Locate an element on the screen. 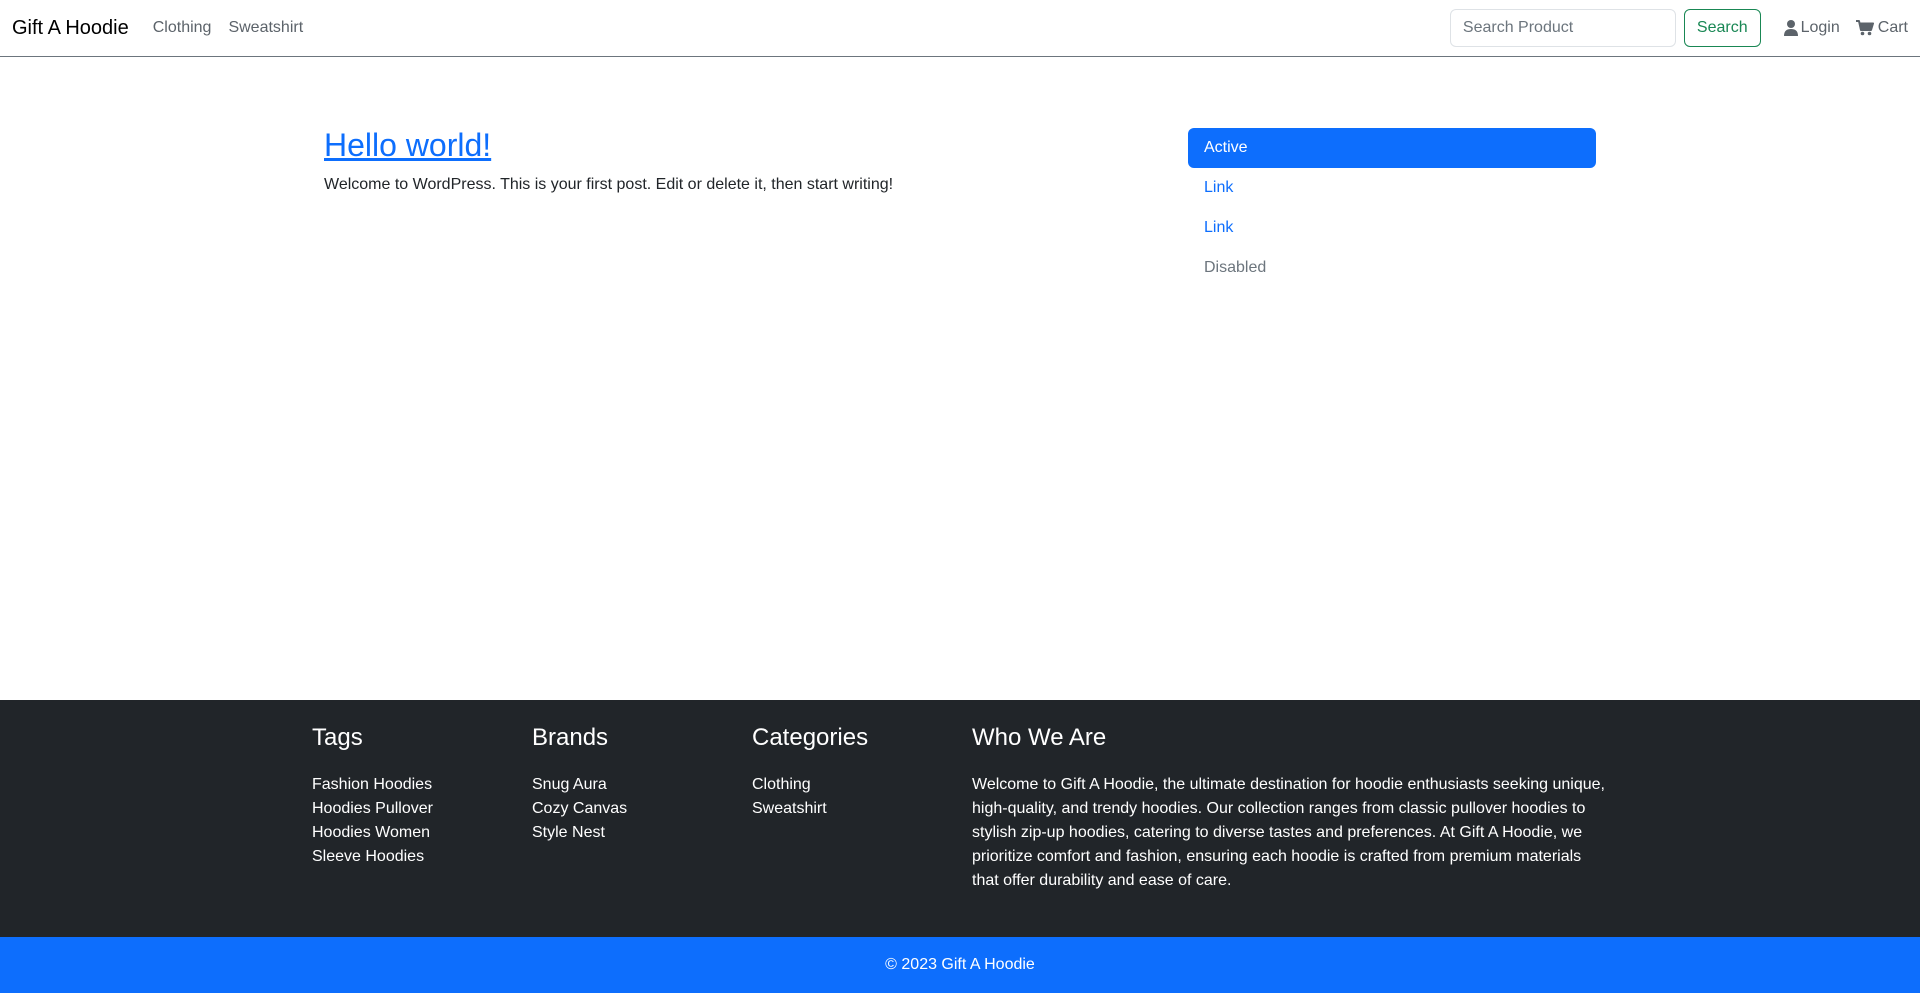 This screenshot has height=993, width=1920. cart-link: Cart is located at coordinates (1881, 28).